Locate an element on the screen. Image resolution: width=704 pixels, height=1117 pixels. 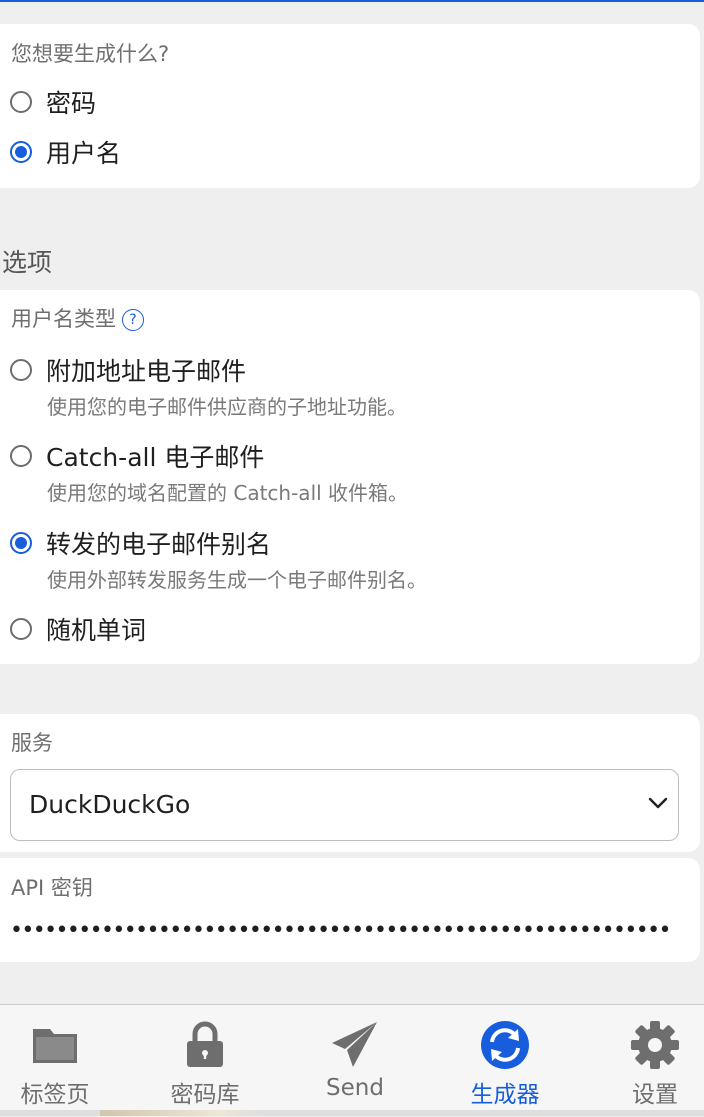
generate-type-card: 您想要生成什么? 密码 用户名 is located at coordinates (350, 106).